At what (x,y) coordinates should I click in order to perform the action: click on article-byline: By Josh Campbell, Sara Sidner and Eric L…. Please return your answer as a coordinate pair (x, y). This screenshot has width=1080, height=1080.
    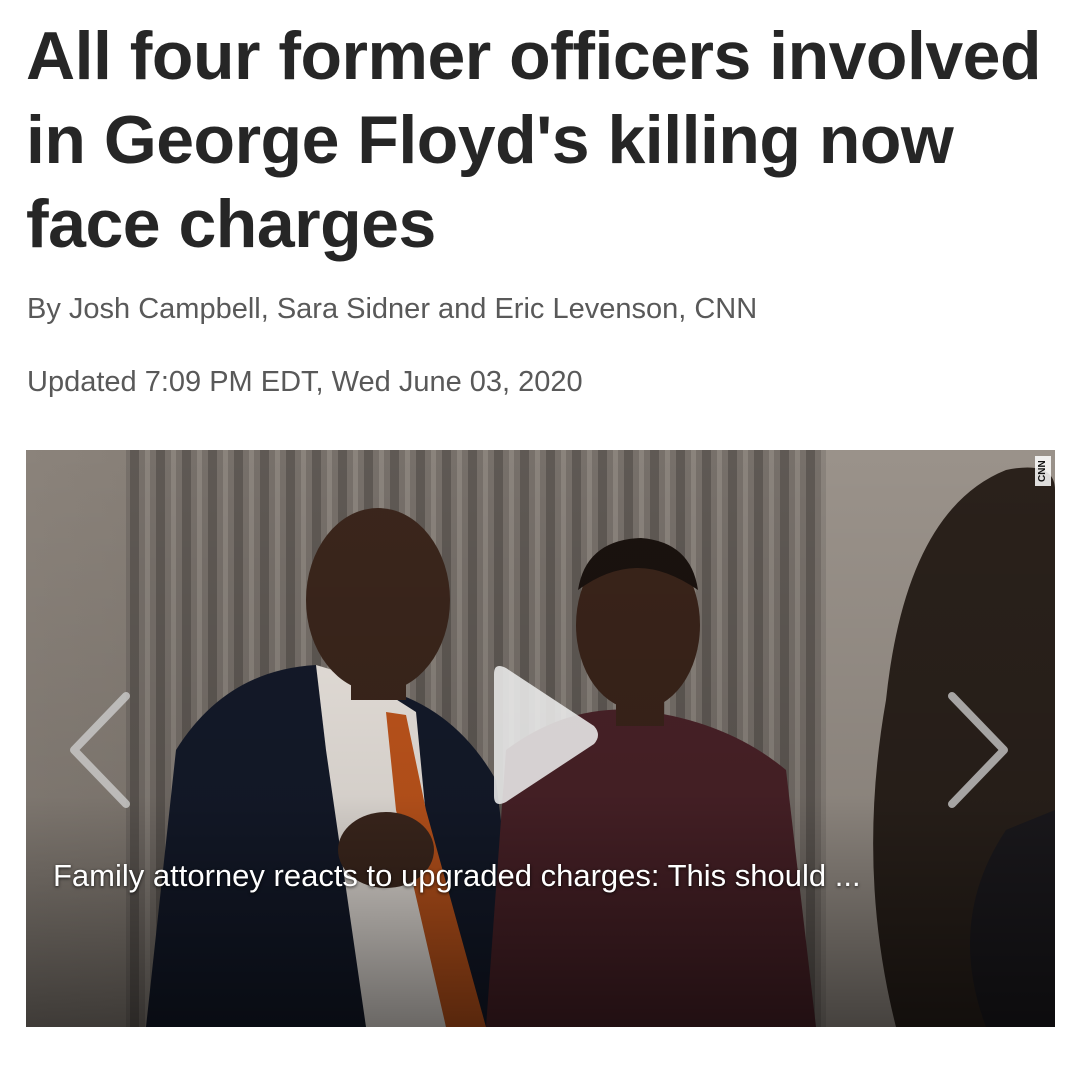
    Looking at the image, I should click on (392, 309).